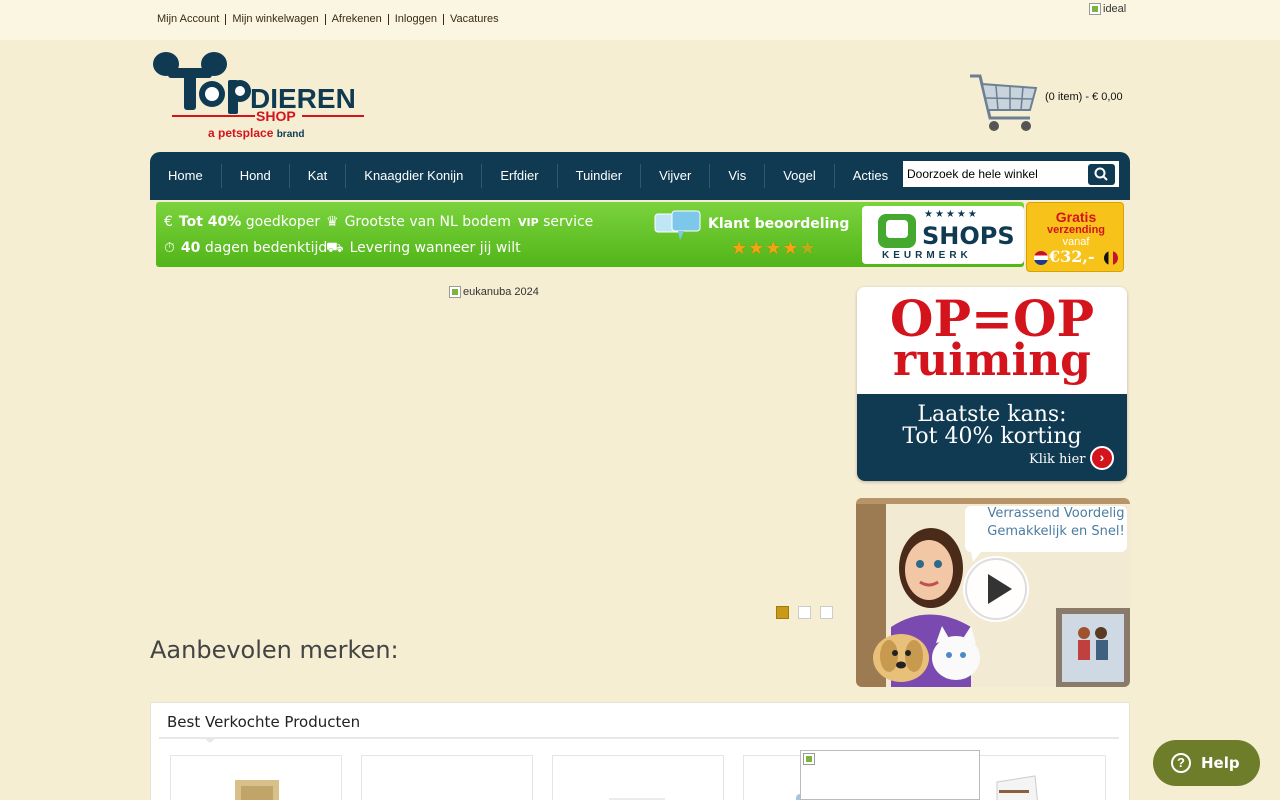  Describe the element at coordinates (169, 248) in the screenshot. I see `stopwatch-icon: ⏱` at that location.